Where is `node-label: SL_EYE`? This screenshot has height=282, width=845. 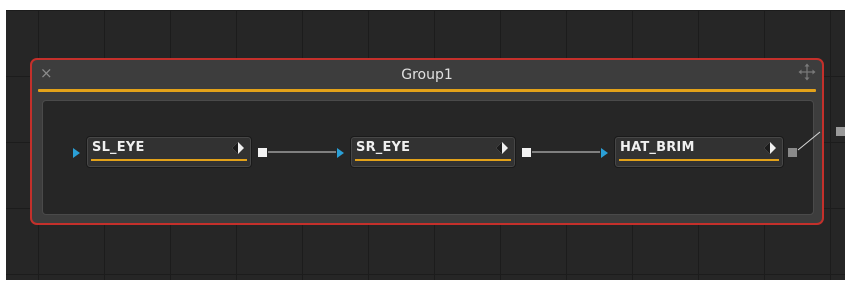
node-label: SL_EYE is located at coordinates (118, 147).